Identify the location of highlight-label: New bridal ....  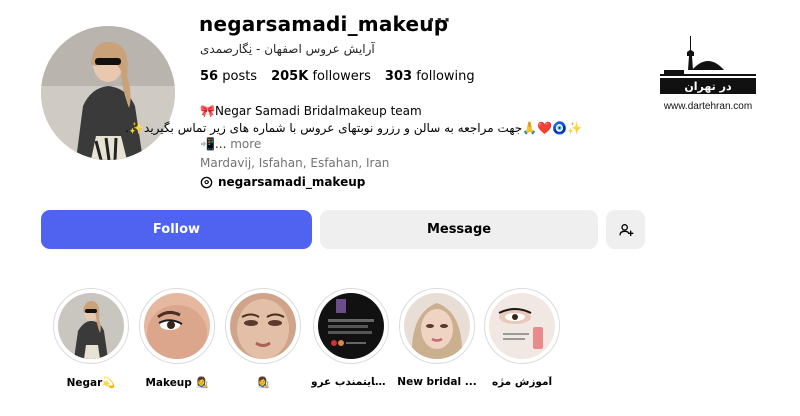
(437, 382).